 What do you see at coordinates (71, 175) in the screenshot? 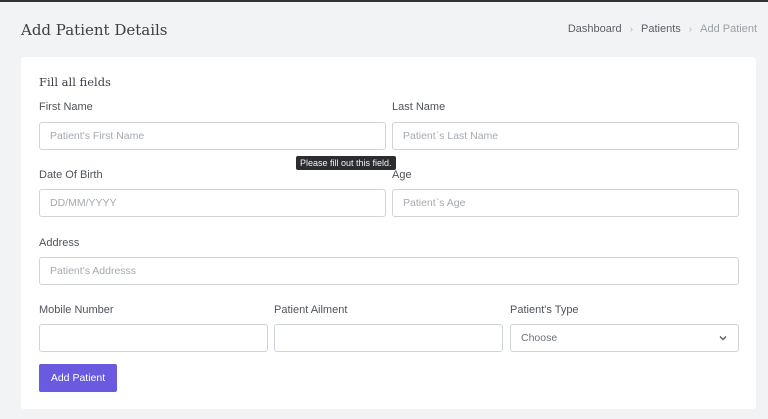
I see `dob-label: Date Of Birth` at bounding box center [71, 175].